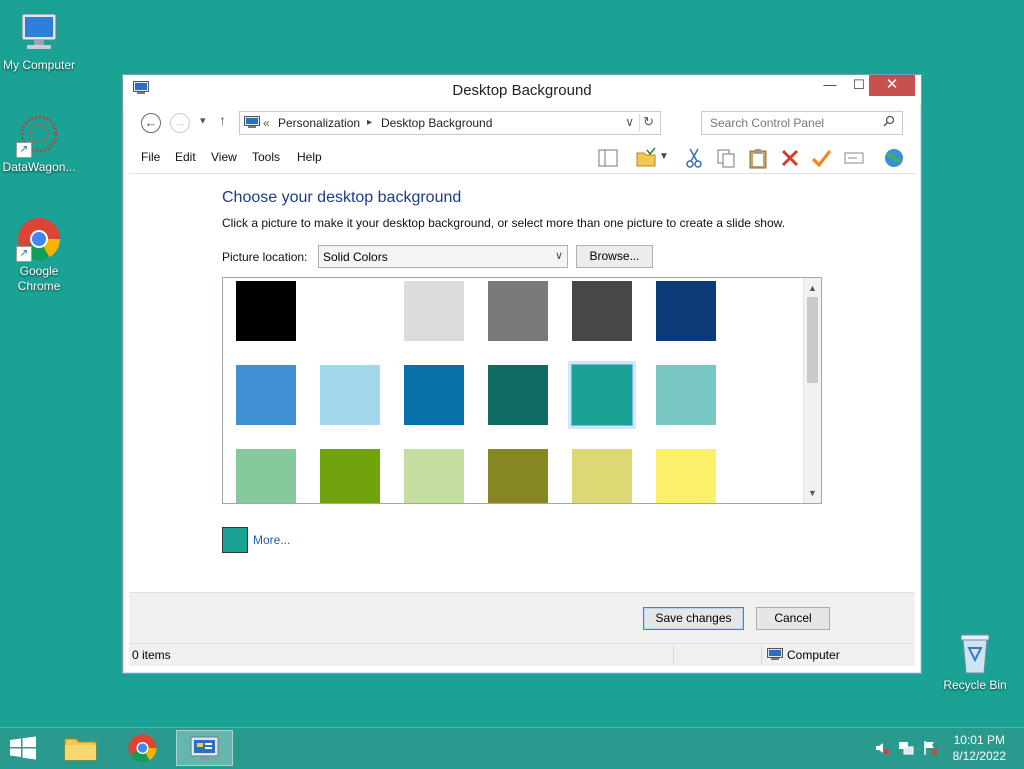  What do you see at coordinates (979, 740) in the screenshot?
I see `clock-time: 10:01 PM` at bounding box center [979, 740].